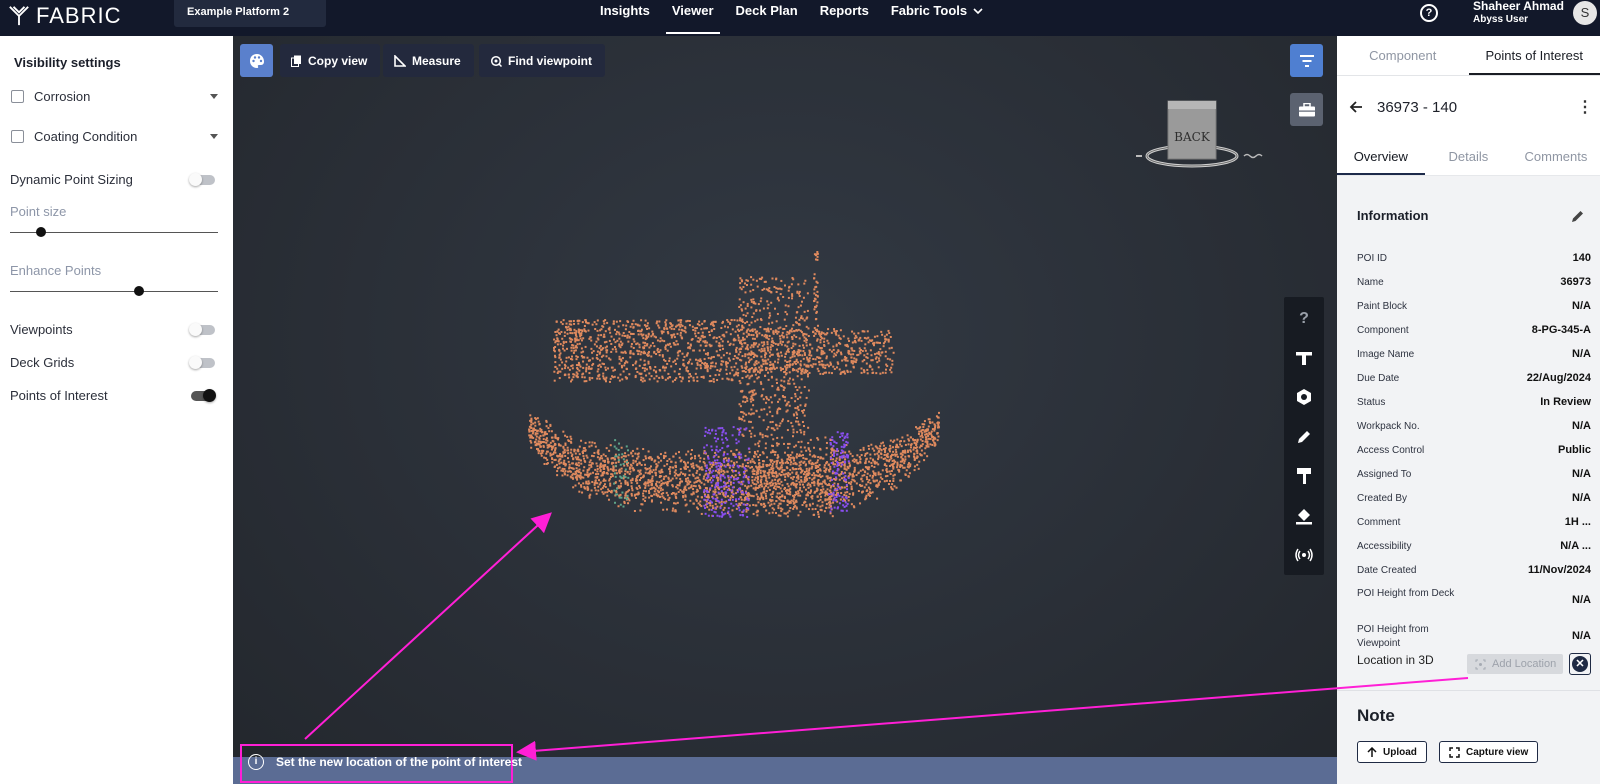 The width and height of the screenshot is (1600, 784). I want to click on info-row-value: N/A, so click(1581, 426).